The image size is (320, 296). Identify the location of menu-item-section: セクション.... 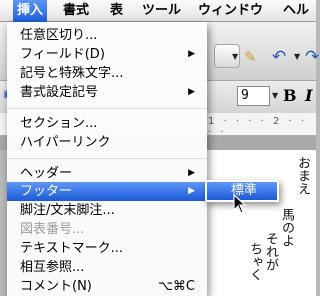
(107, 123).